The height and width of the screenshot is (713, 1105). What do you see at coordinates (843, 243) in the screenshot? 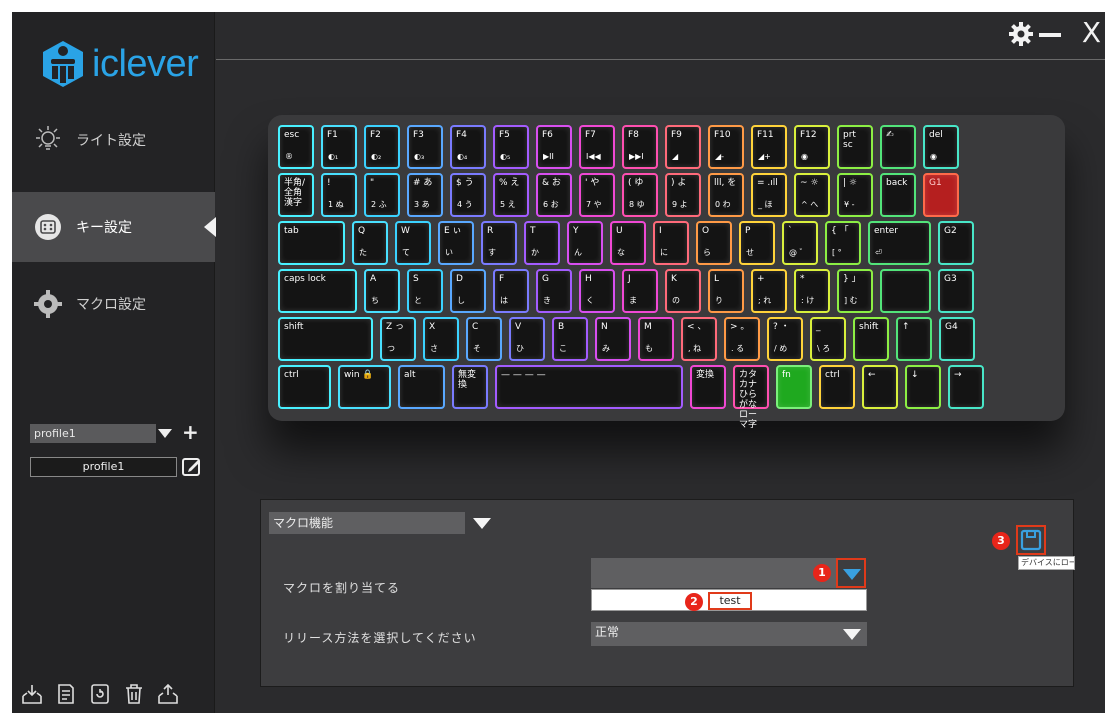
I see `key: { 「 [ °` at bounding box center [843, 243].